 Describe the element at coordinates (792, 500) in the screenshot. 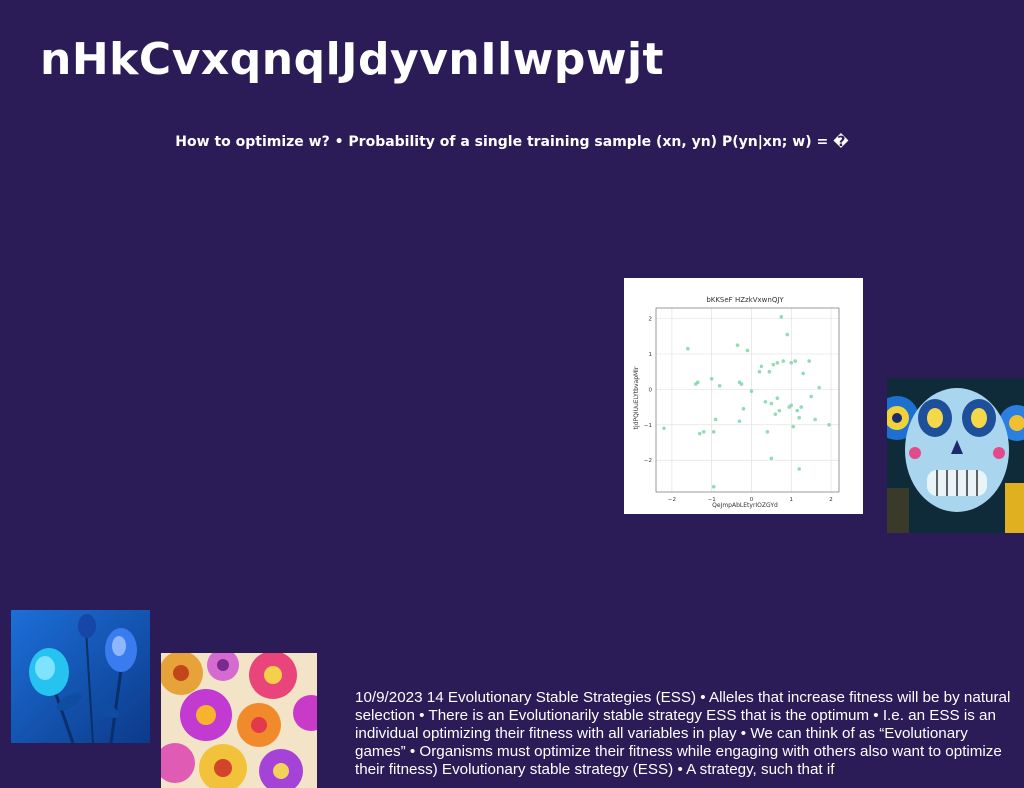

I see `chart-x-tick-label: 1` at that location.